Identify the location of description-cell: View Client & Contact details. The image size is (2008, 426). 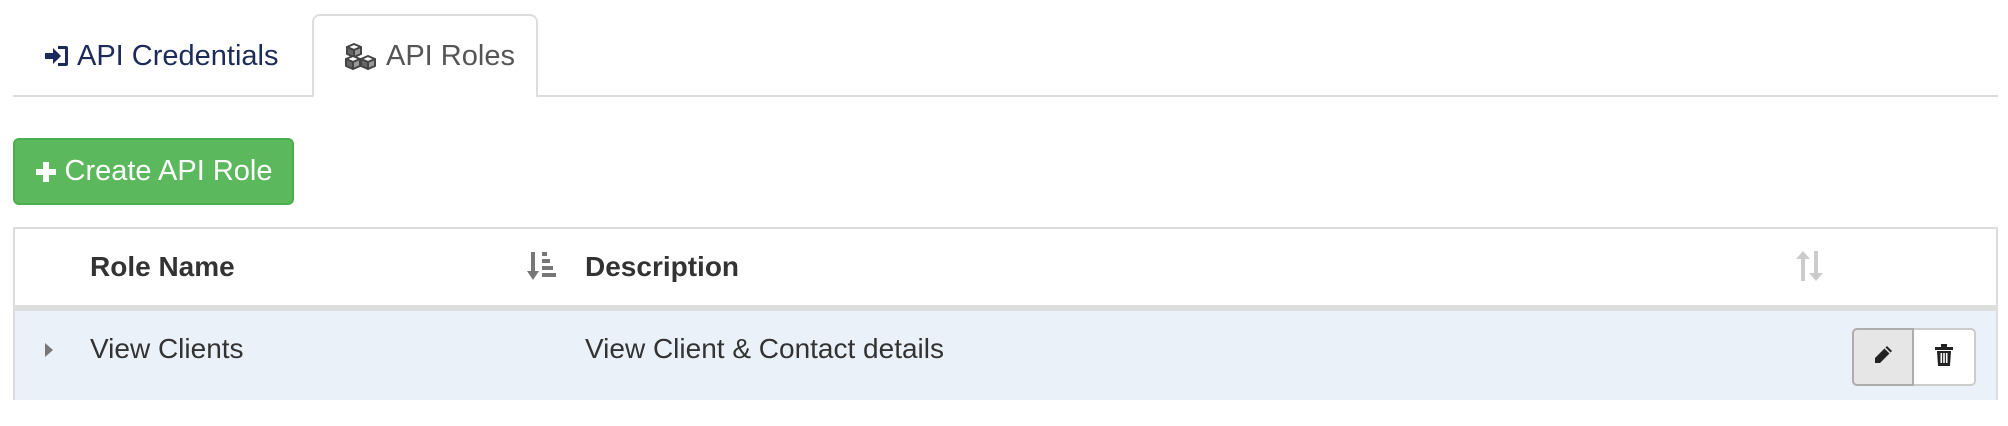
(764, 348).